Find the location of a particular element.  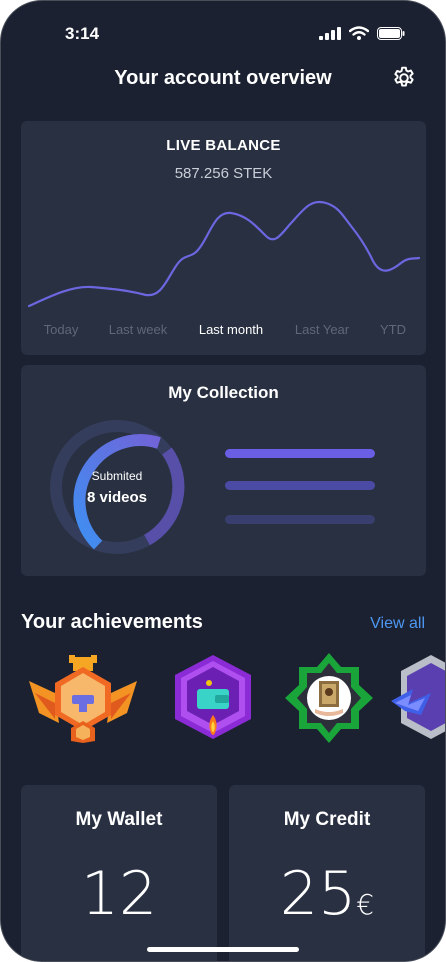

donut-value: 8 videos is located at coordinates (117, 497).